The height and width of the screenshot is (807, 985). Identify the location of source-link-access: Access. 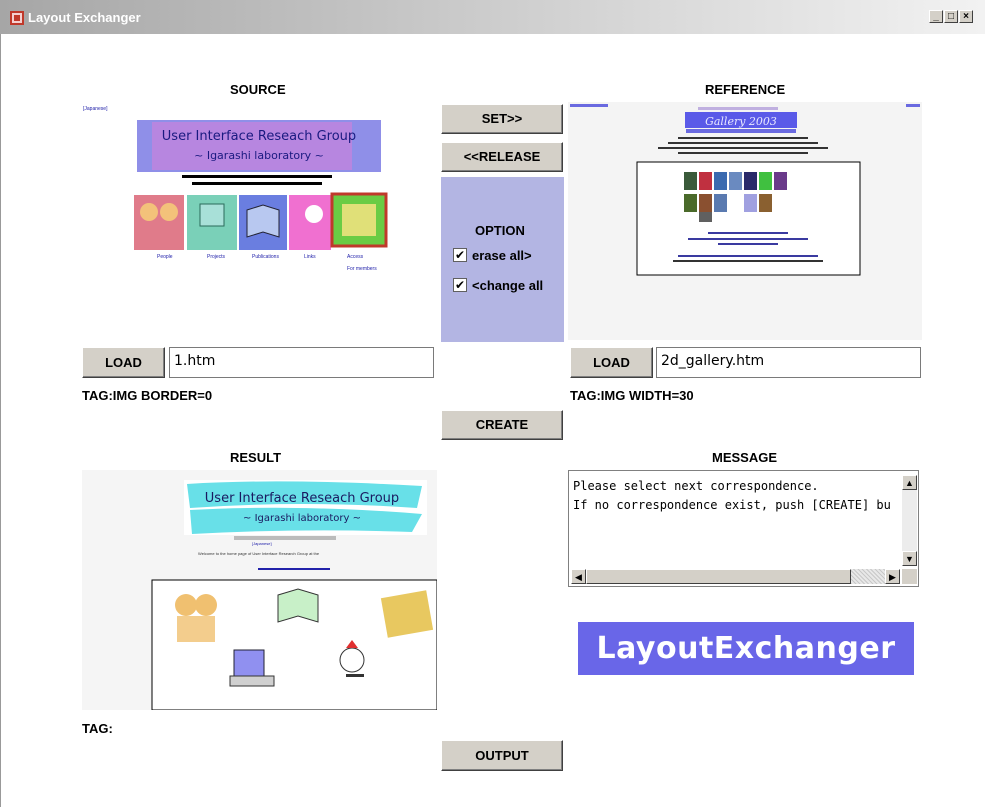
(355, 257).